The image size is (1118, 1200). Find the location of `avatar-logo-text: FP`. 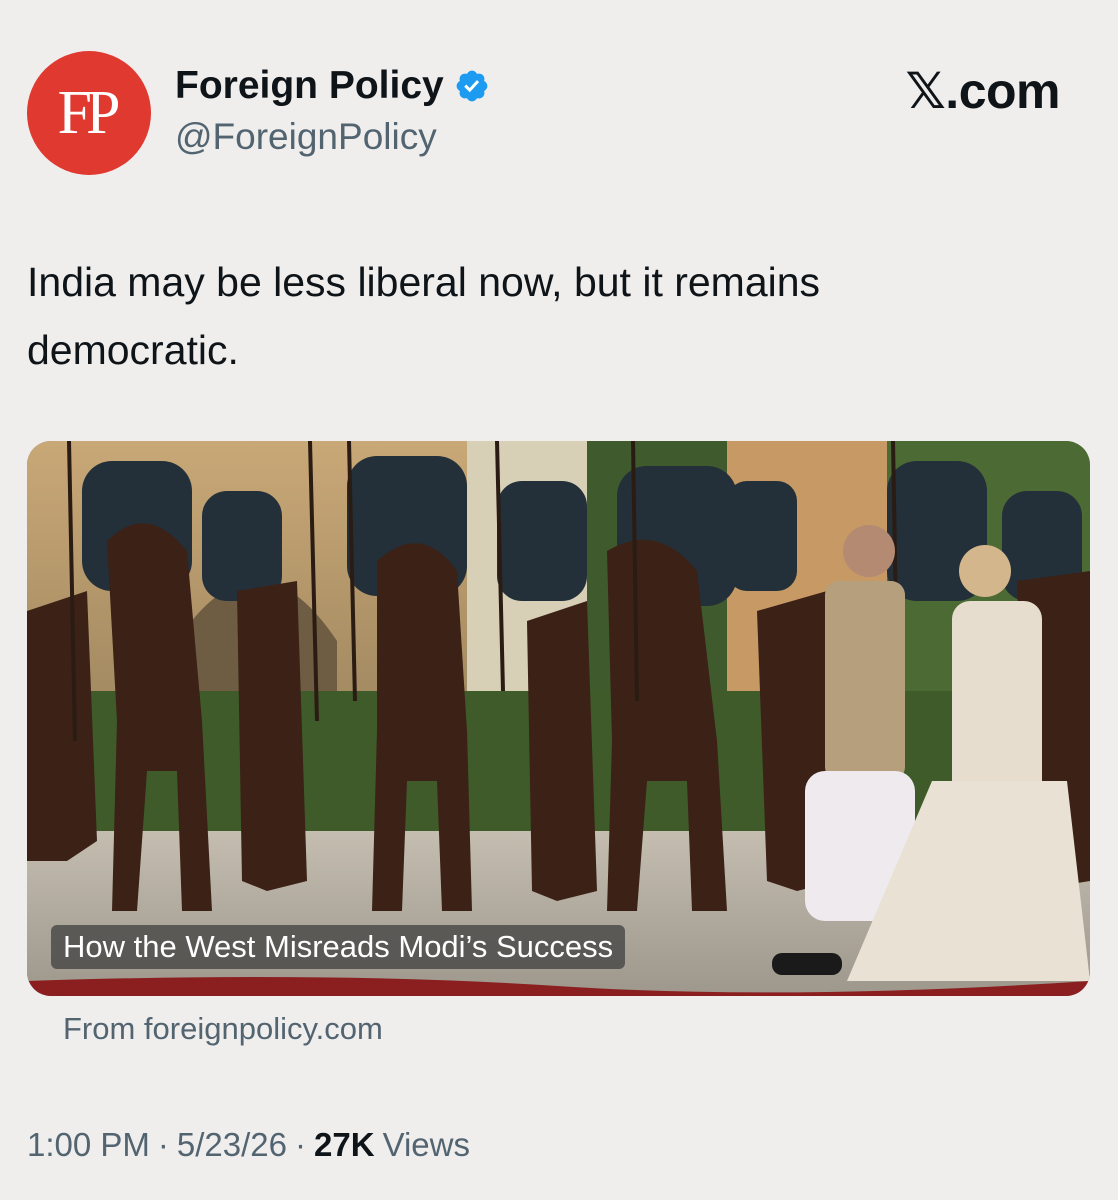

avatar-logo-text: FP is located at coordinates (89, 113).